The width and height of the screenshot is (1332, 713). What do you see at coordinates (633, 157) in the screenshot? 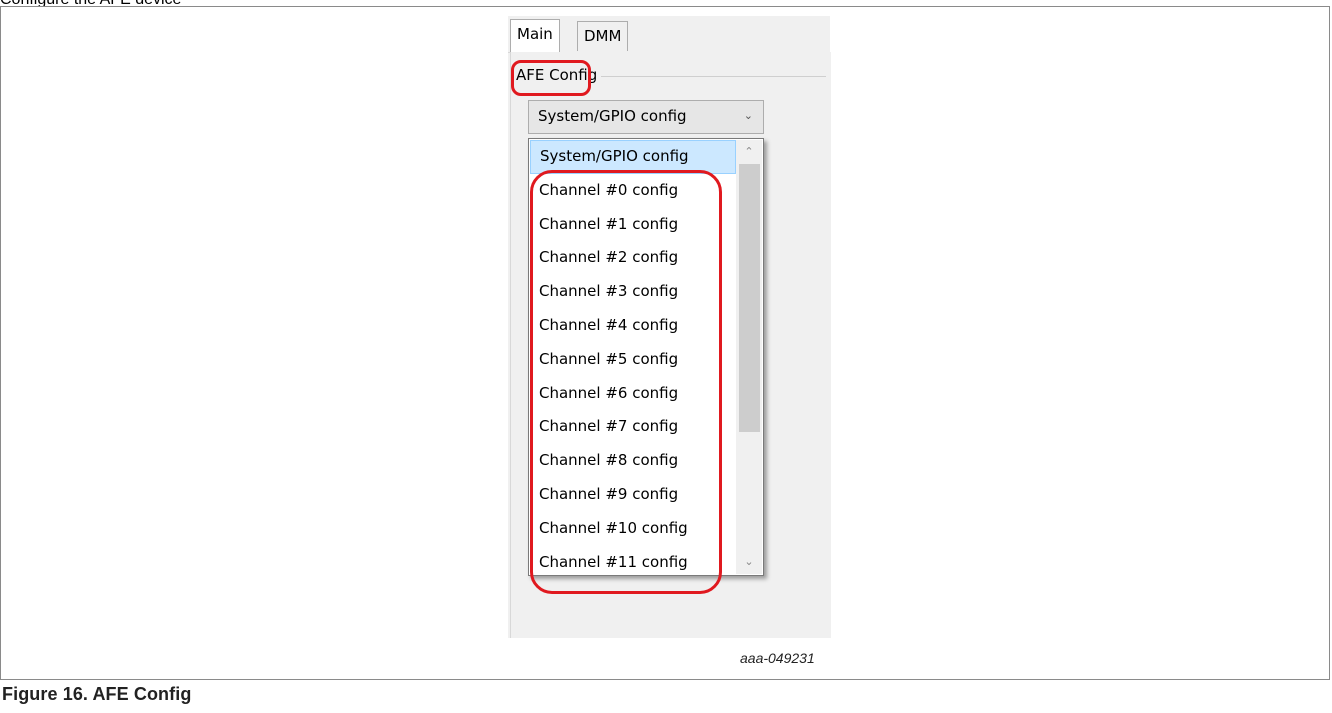
I see `dropdown-option-system-gpio: System/GPIO config` at bounding box center [633, 157].